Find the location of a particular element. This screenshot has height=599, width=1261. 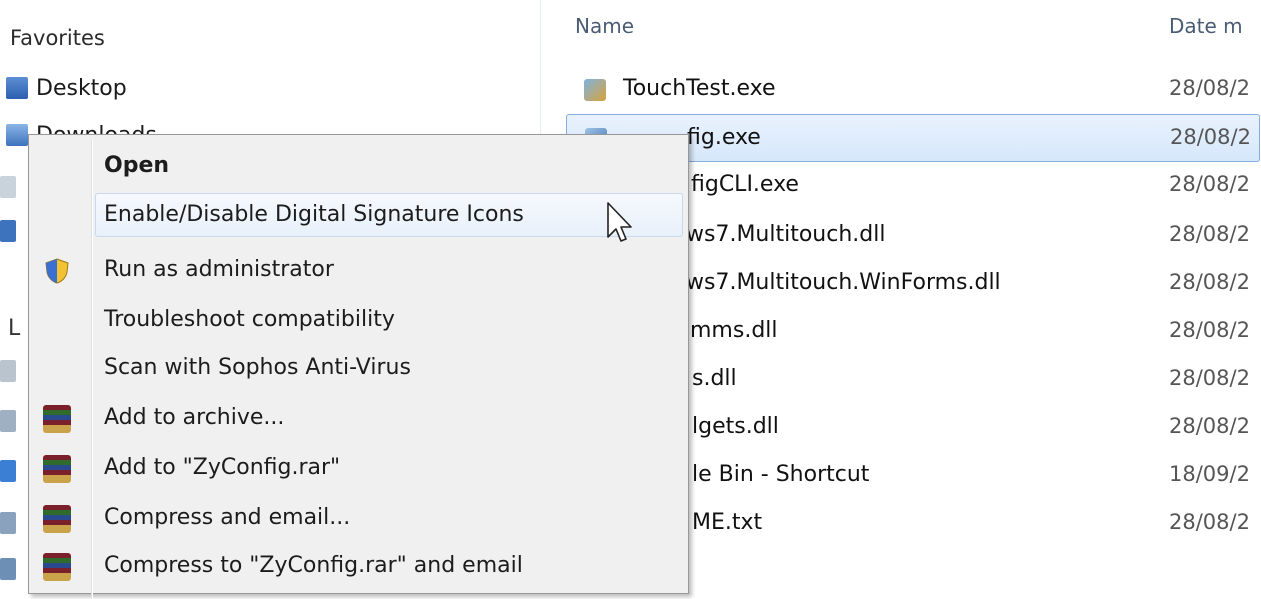

file-name: le Bin - Shortcut is located at coordinates (781, 474).